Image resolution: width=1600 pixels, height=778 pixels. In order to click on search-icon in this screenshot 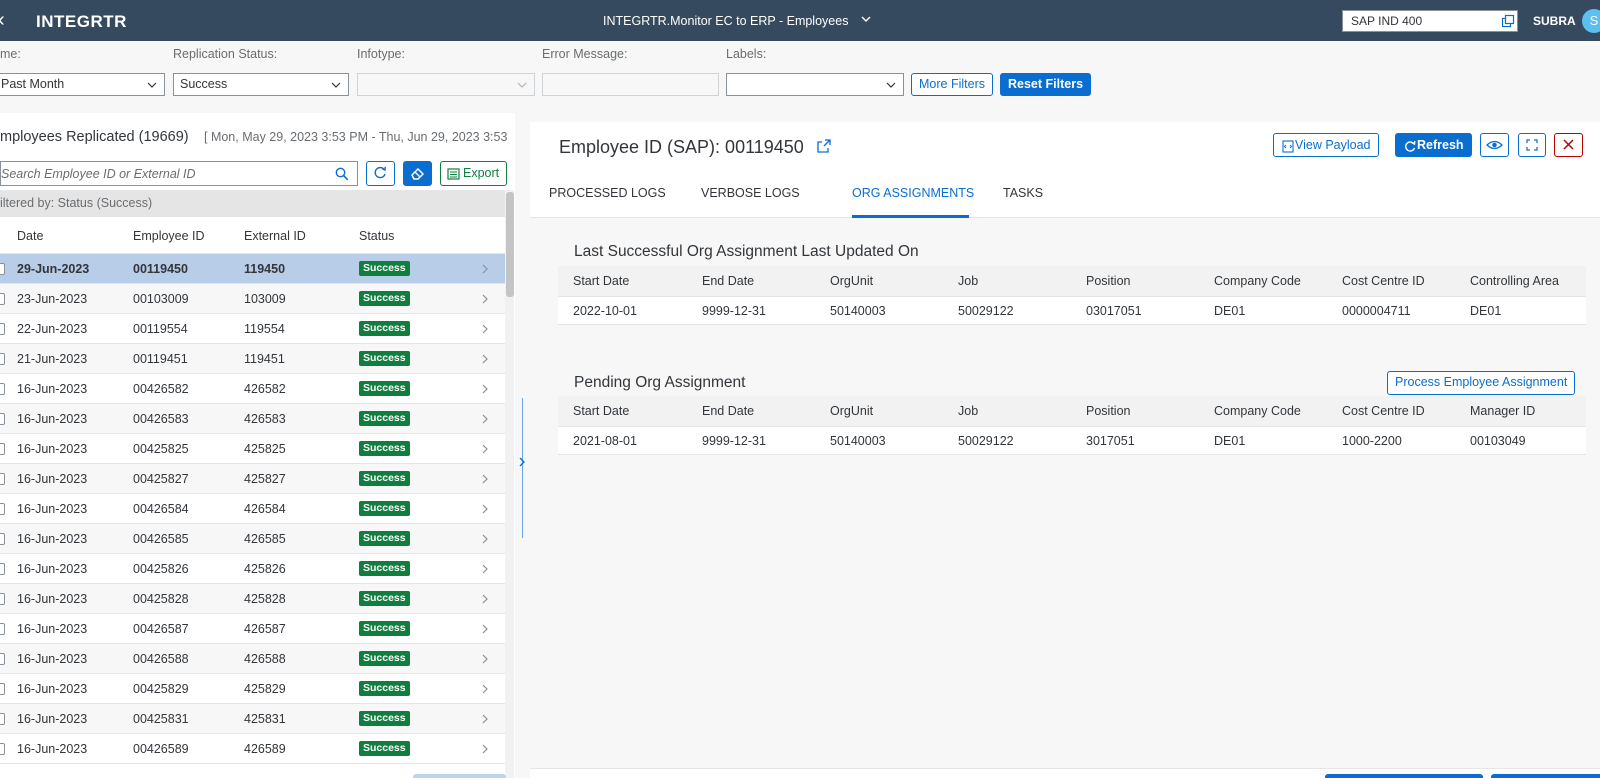, I will do `click(342, 174)`.